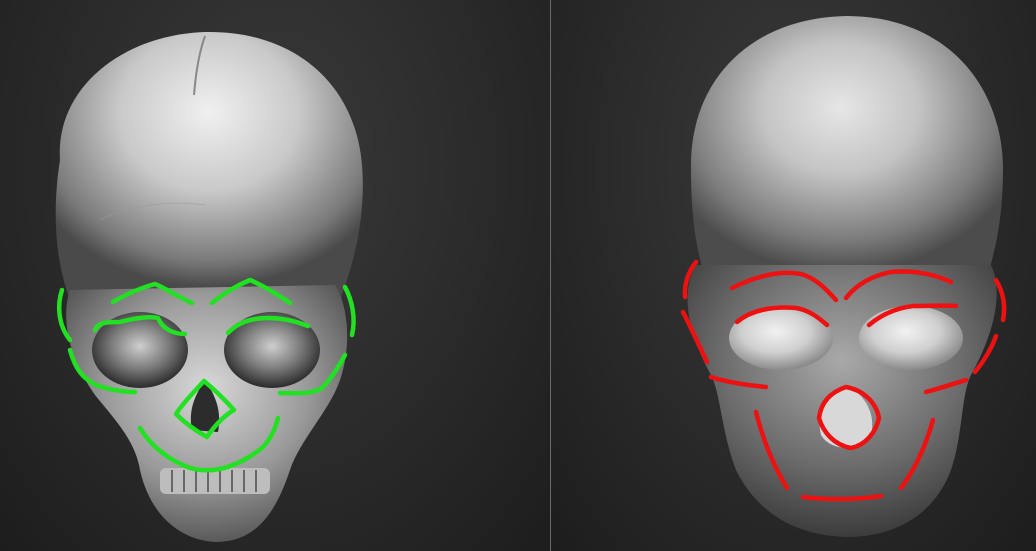  What do you see at coordinates (911, 338) in the screenshot?
I see `right-eye` at bounding box center [911, 338].